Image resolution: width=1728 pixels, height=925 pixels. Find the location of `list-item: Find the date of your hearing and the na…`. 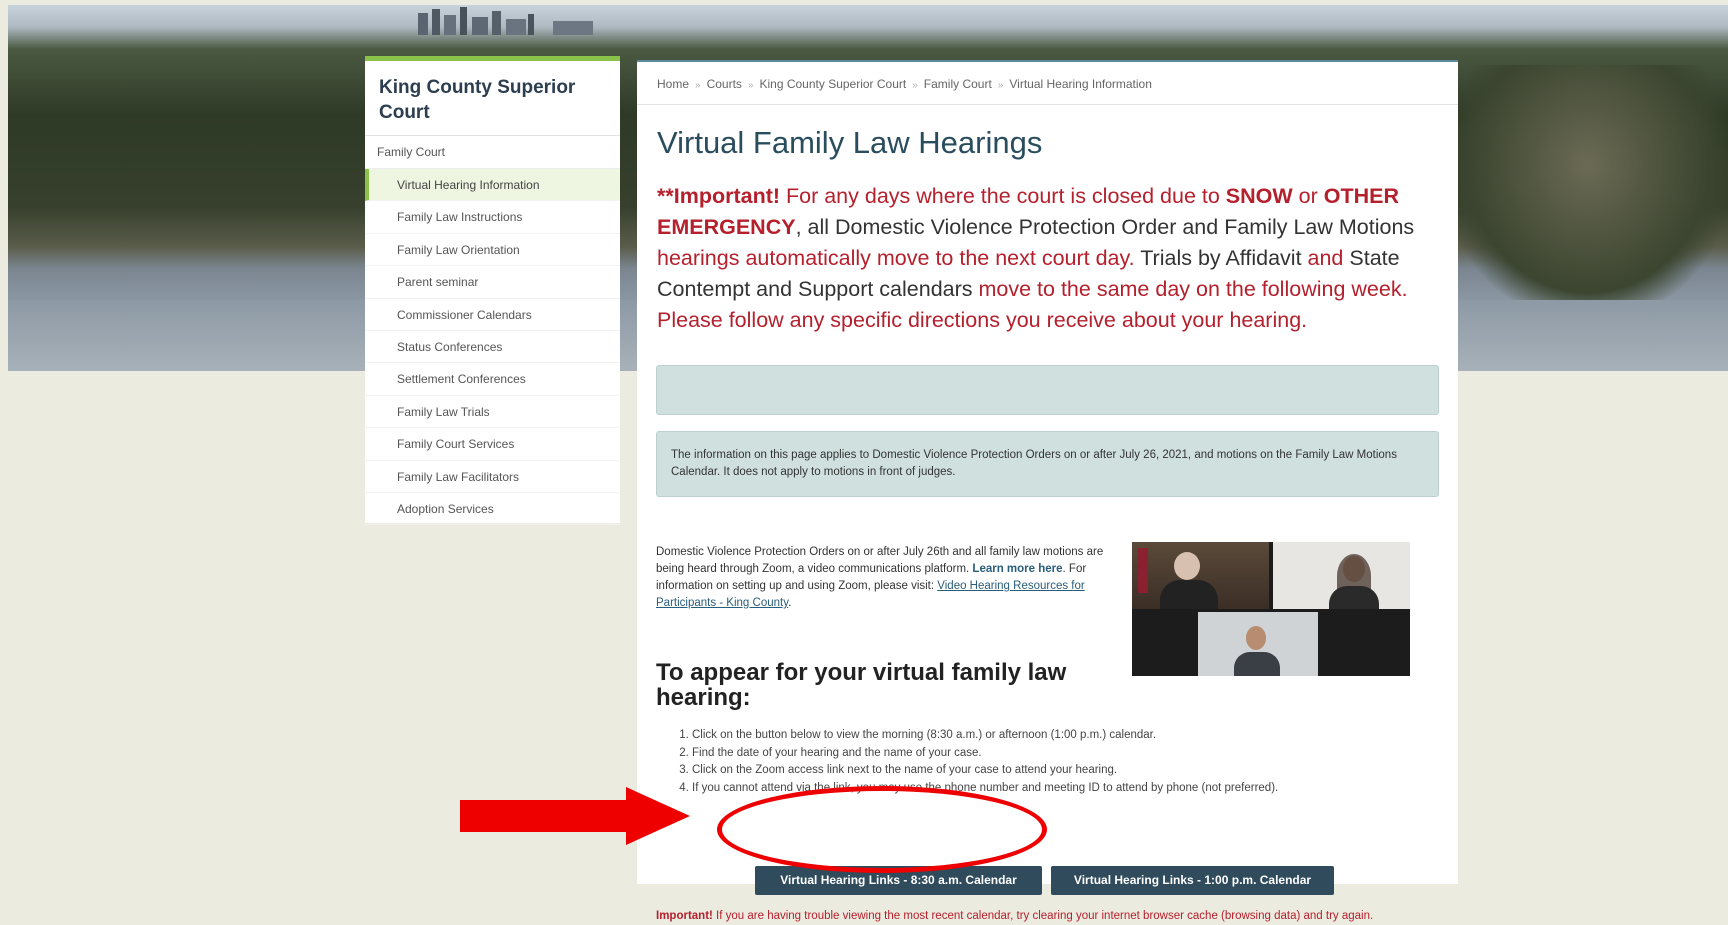

list-item: Find the date of your hearing and the na… is located at coordinates (1067, 754).